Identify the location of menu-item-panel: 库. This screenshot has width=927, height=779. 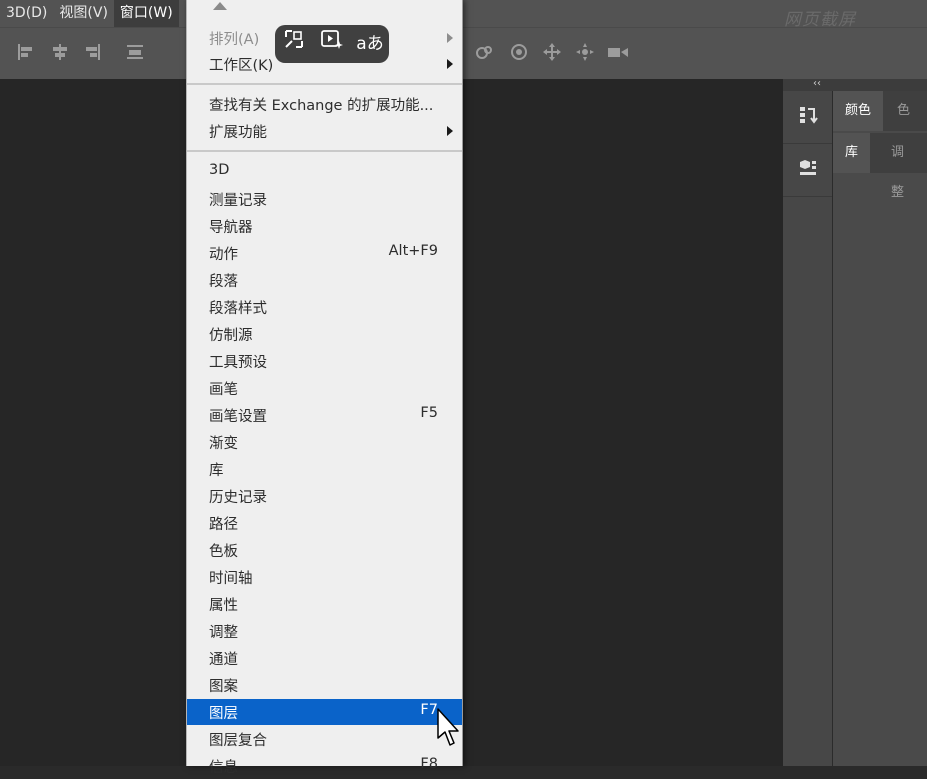
(324, 469).